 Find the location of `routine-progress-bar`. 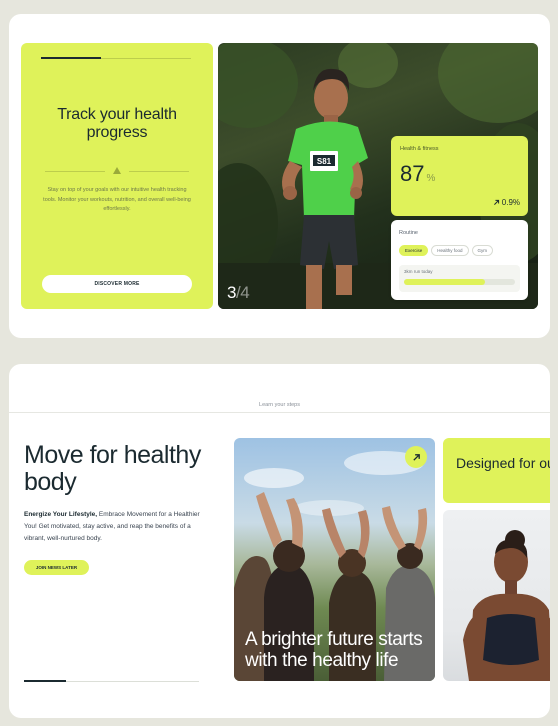

routine-progress-bar is located at coordinates (459, 282).